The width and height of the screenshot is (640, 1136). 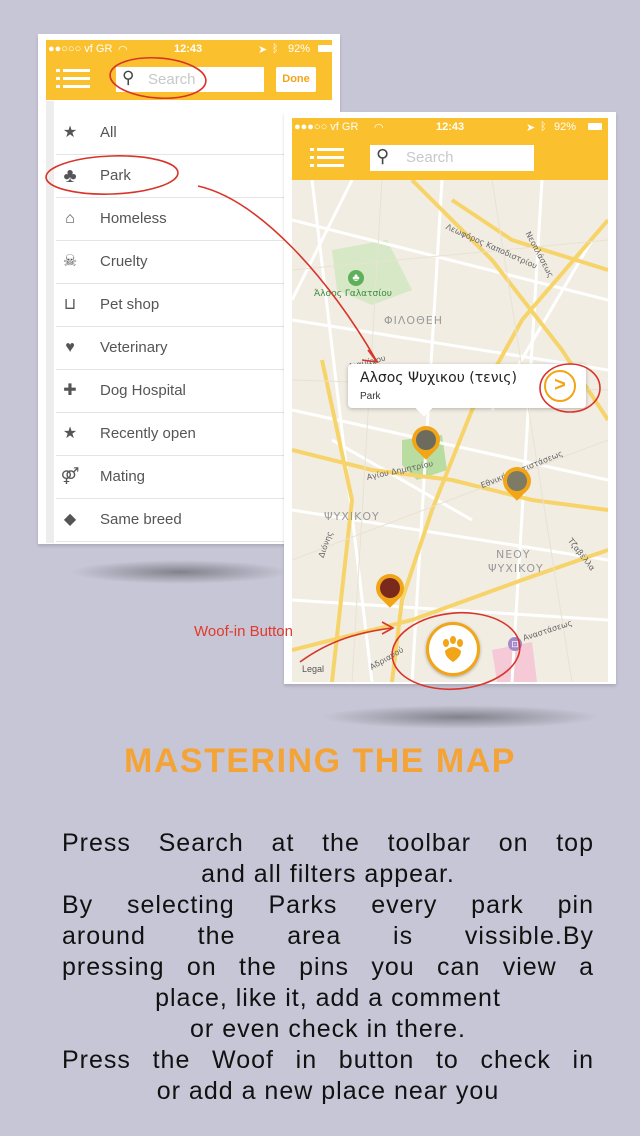 I want to click on basket-icon: ⊔, so click(x=70, y=304).